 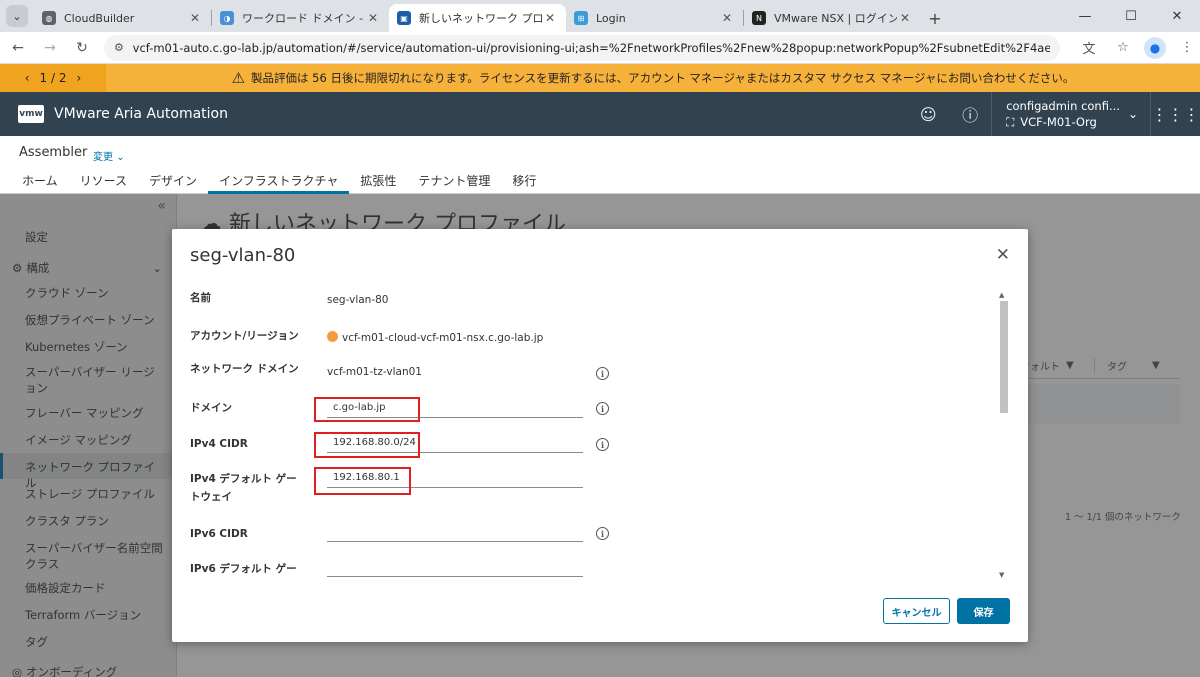 I want to click on chevron-right-icon: ›, so click(x=78, y=78).